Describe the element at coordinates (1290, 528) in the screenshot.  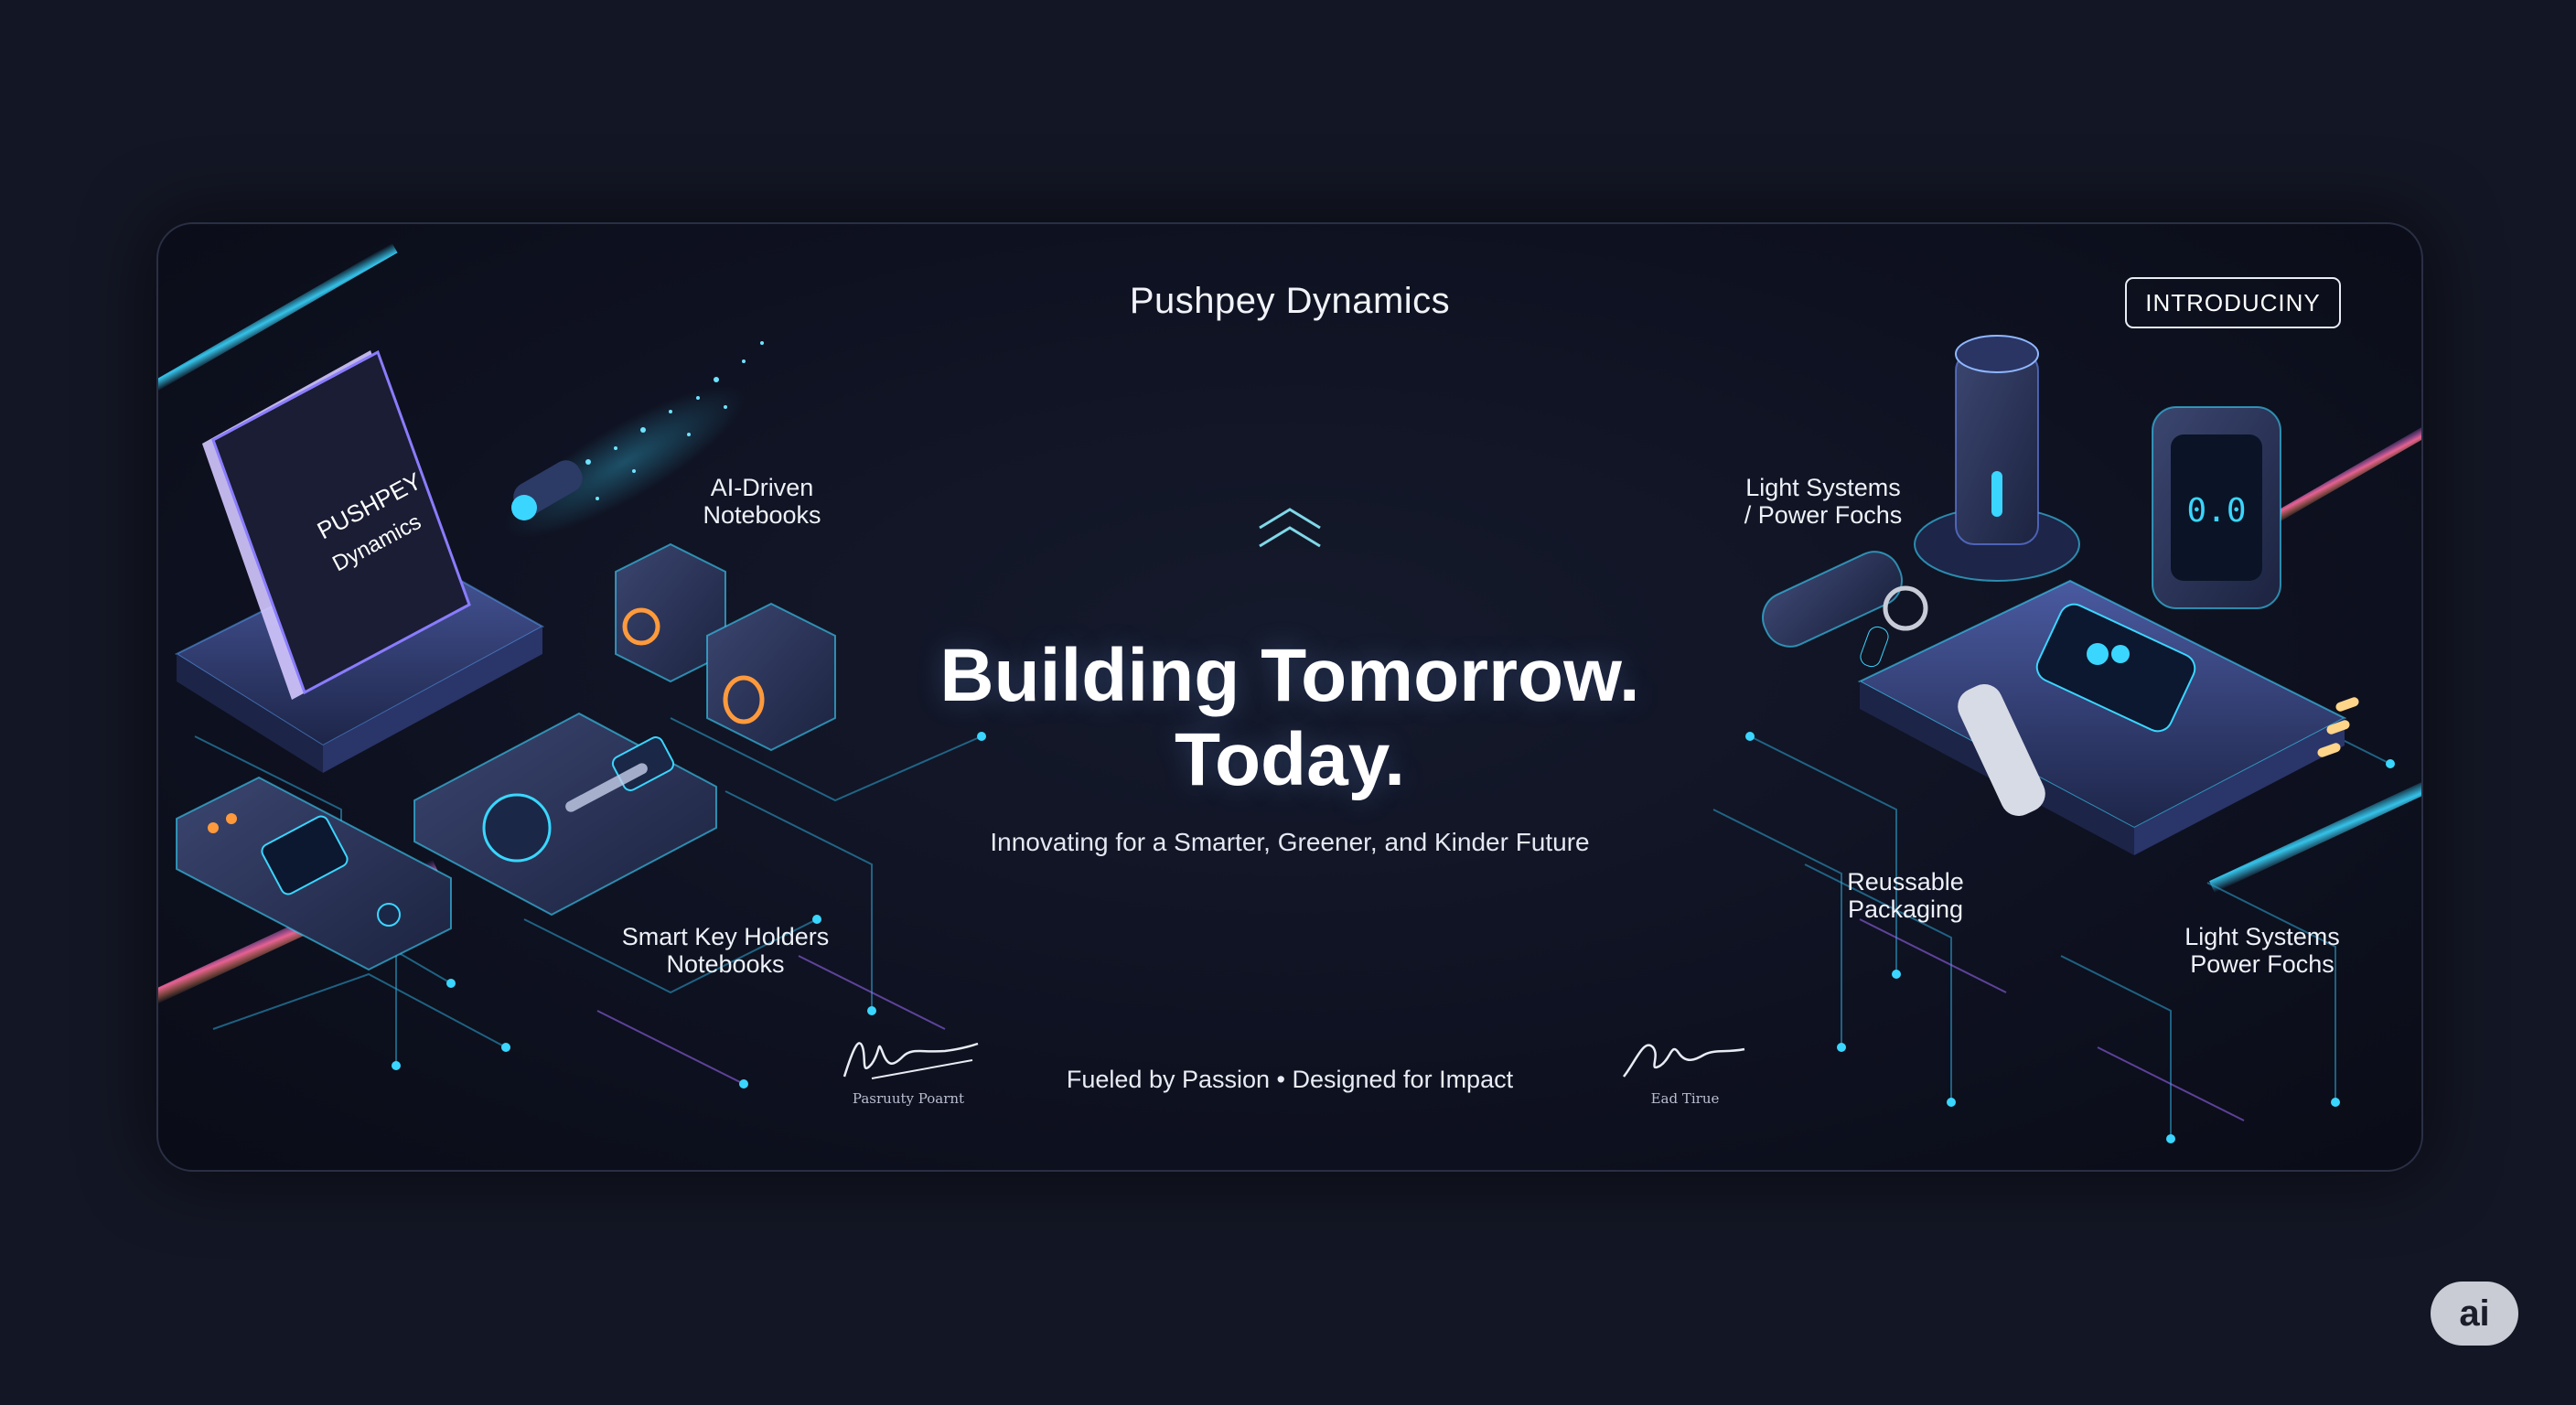
I see `chevron-up-icon` at that location.